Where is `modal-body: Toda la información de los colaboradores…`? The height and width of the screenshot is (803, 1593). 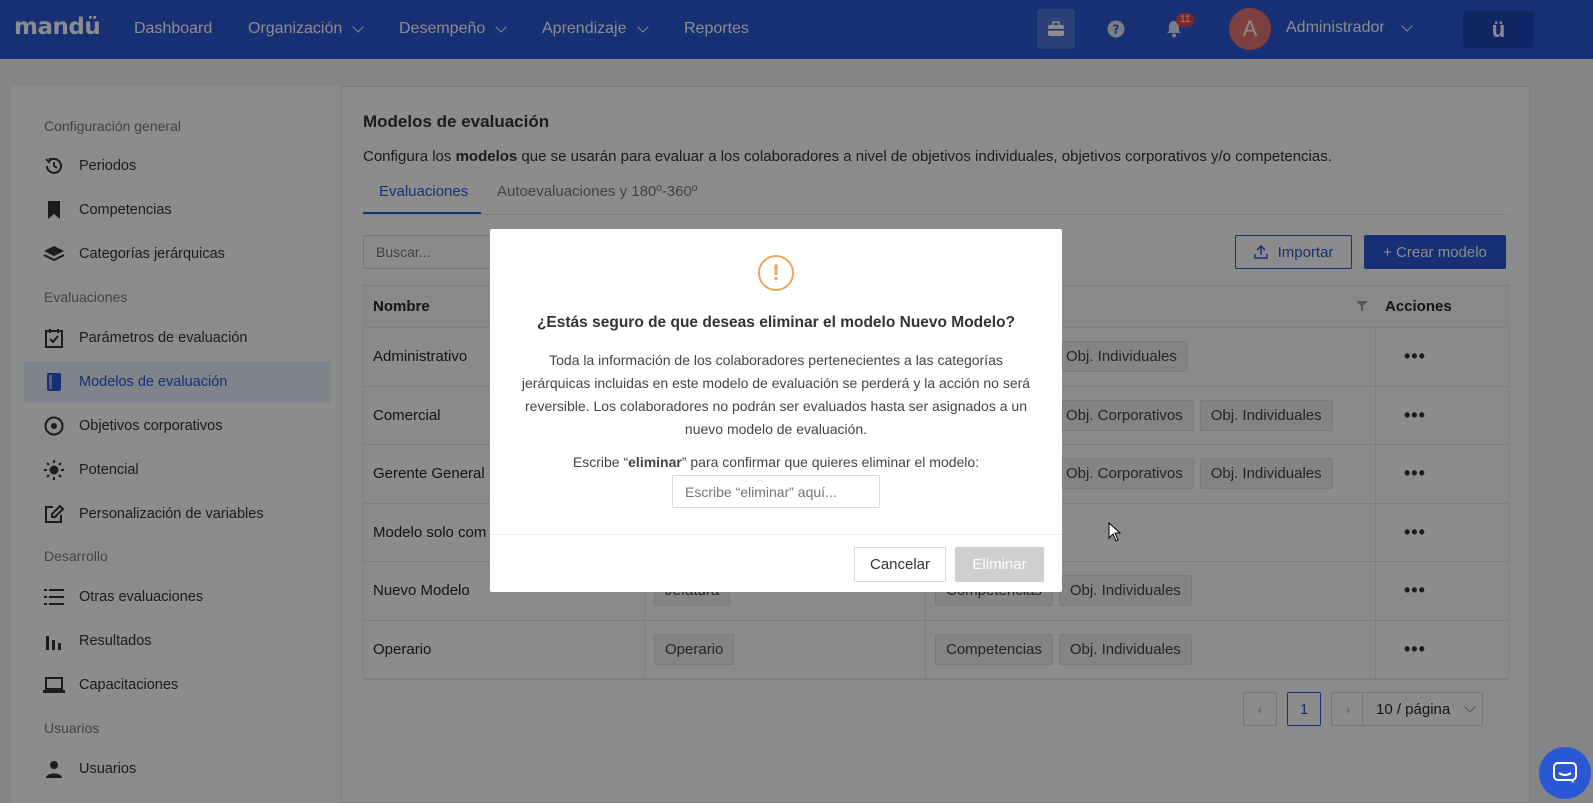
modal-body: Toda la información de los colaboradores… is located at coordinates (776, 394).